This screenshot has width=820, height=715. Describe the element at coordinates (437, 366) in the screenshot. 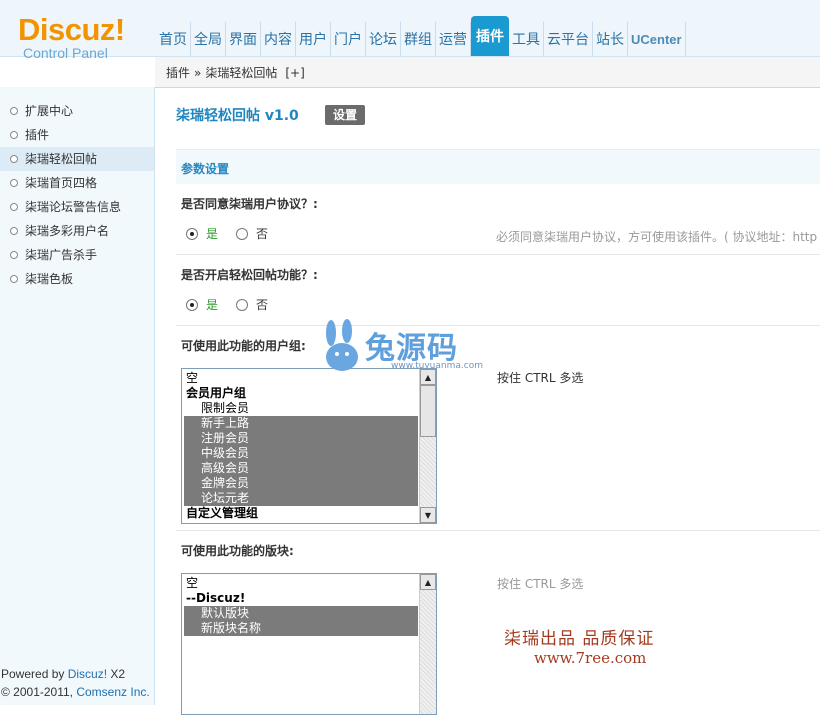

I see `watermark-url: www.tuyuanma.com` at that location.